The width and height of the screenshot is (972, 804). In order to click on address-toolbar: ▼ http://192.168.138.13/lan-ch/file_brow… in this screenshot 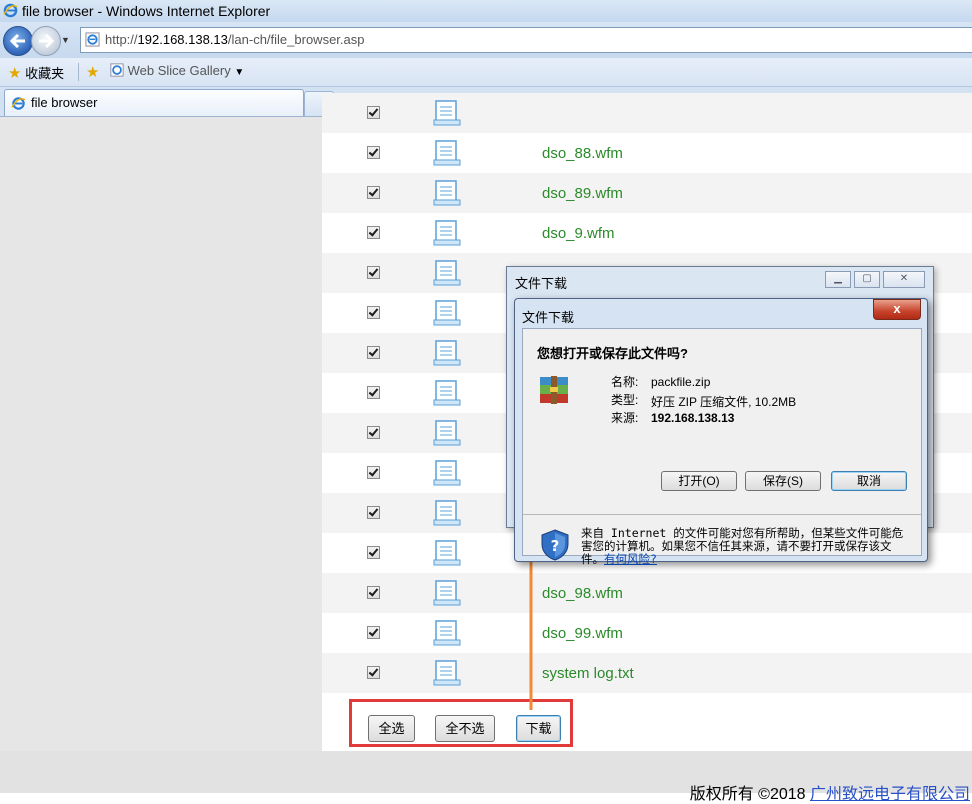, I will do `click(486, 40)`.